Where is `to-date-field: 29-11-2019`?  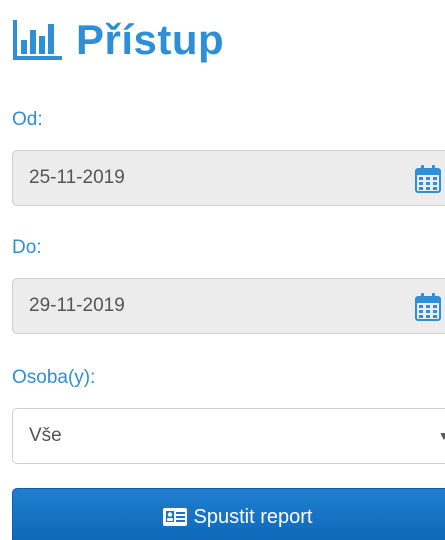 to-date-field: 29-11-2019 is located at coordinates (228, 306).